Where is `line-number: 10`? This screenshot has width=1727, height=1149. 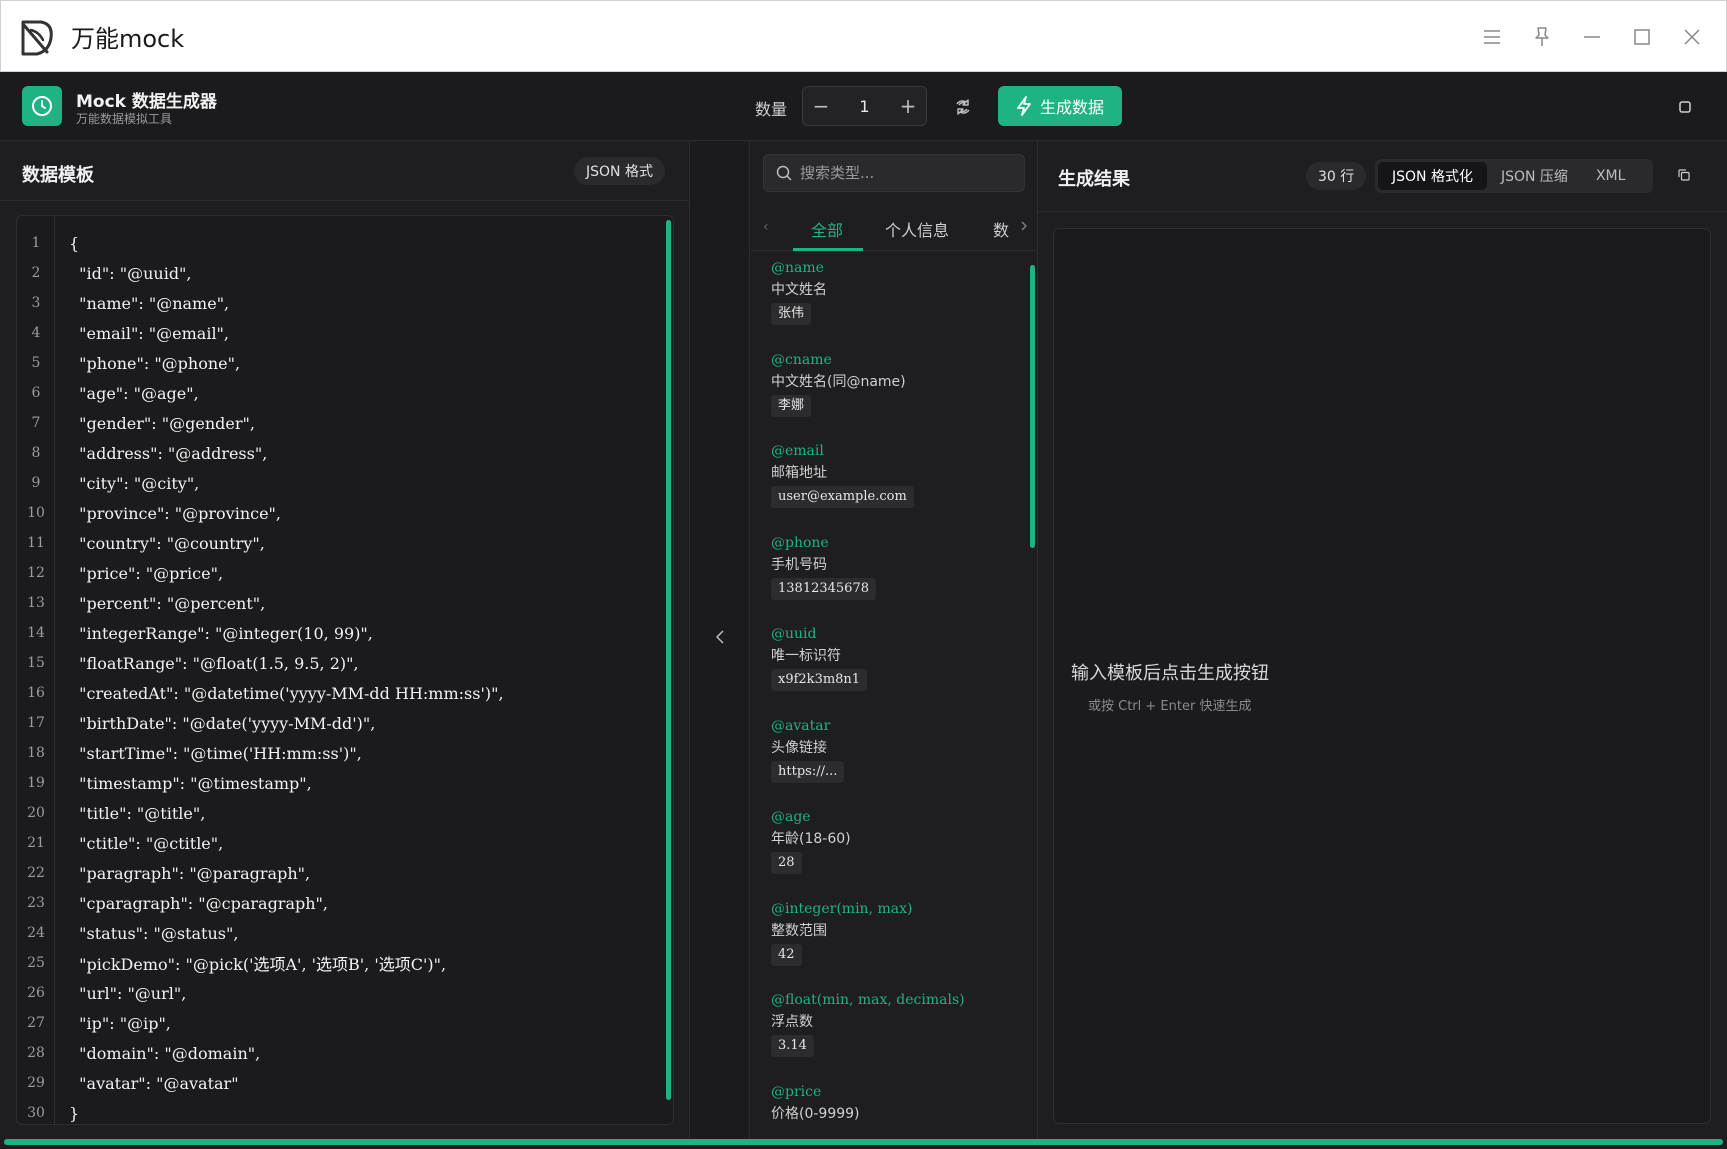
line-number: 10 is located at coordinates (36, 513).